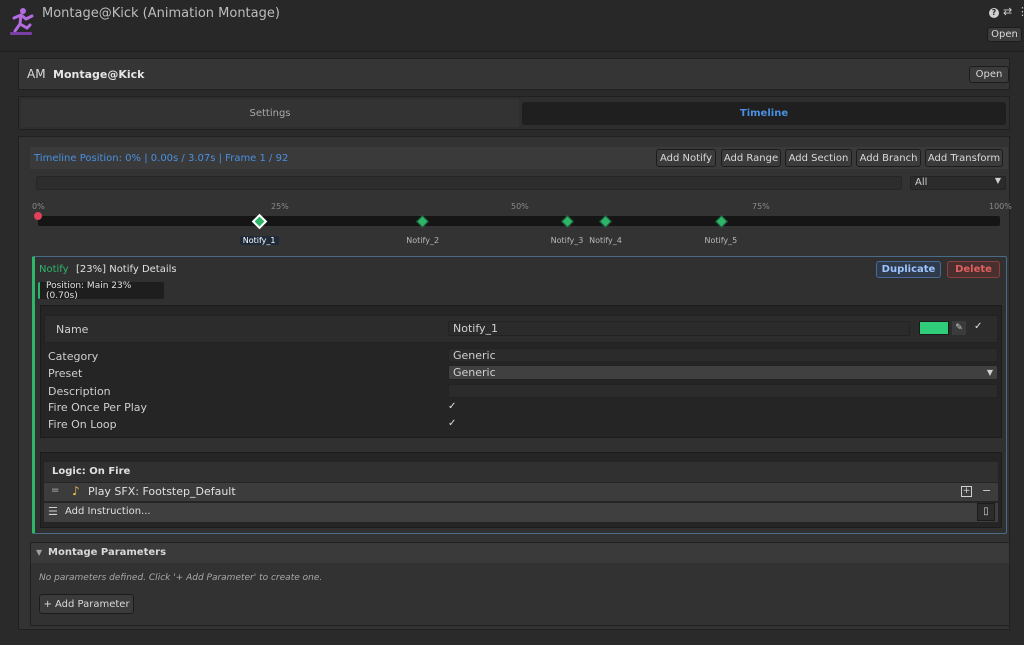 This screenshot has height=645, width=1024. I want to click on description-input, so click(723, 391).